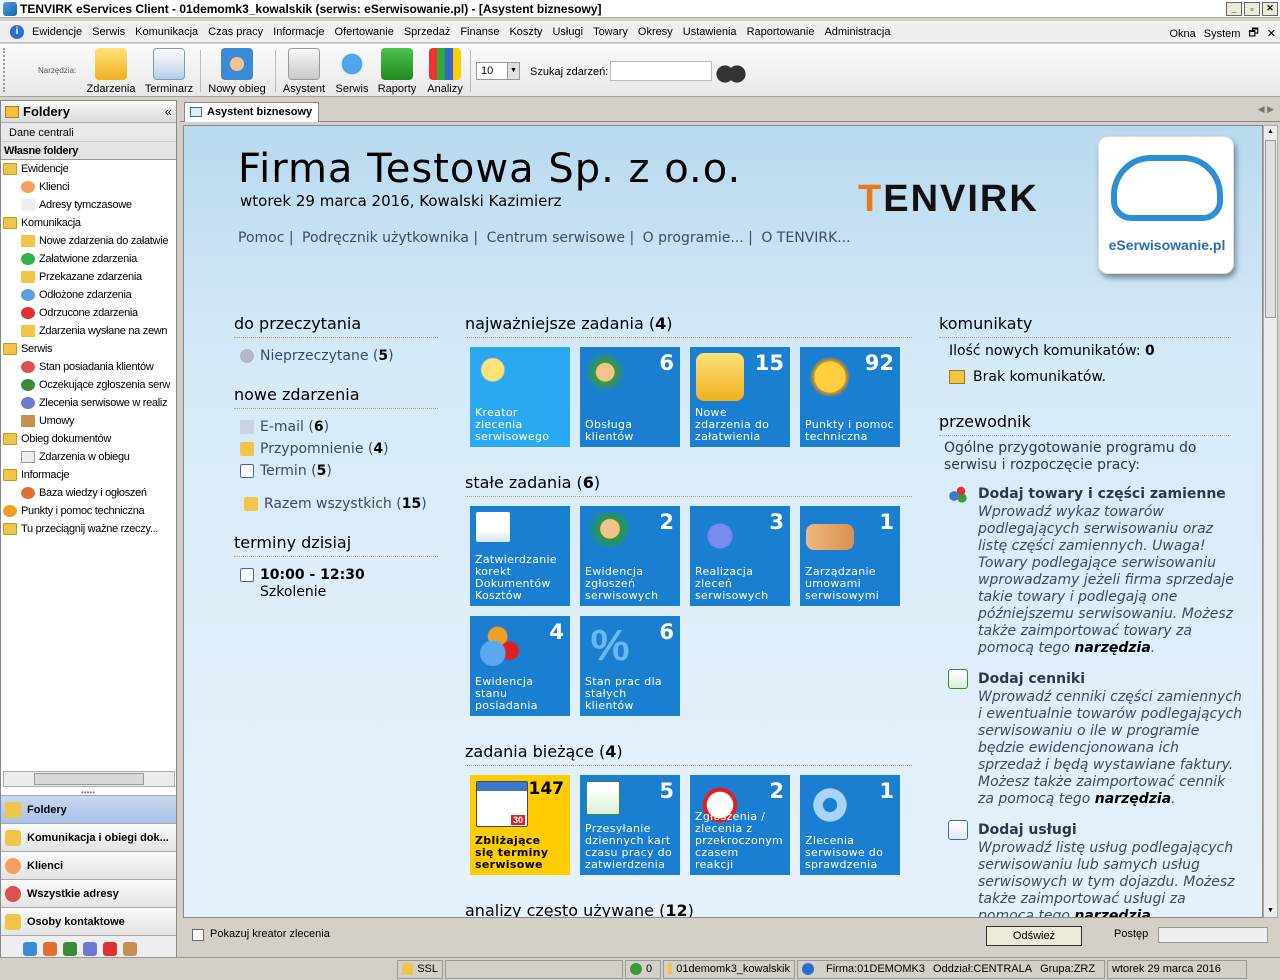  I want to click on show-wizard-checkbox, so click(198, 935).